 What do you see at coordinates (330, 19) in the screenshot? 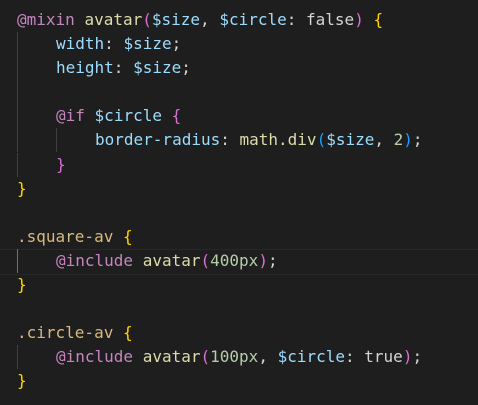
I see `code-token: false` at bounding box center [330, 19].